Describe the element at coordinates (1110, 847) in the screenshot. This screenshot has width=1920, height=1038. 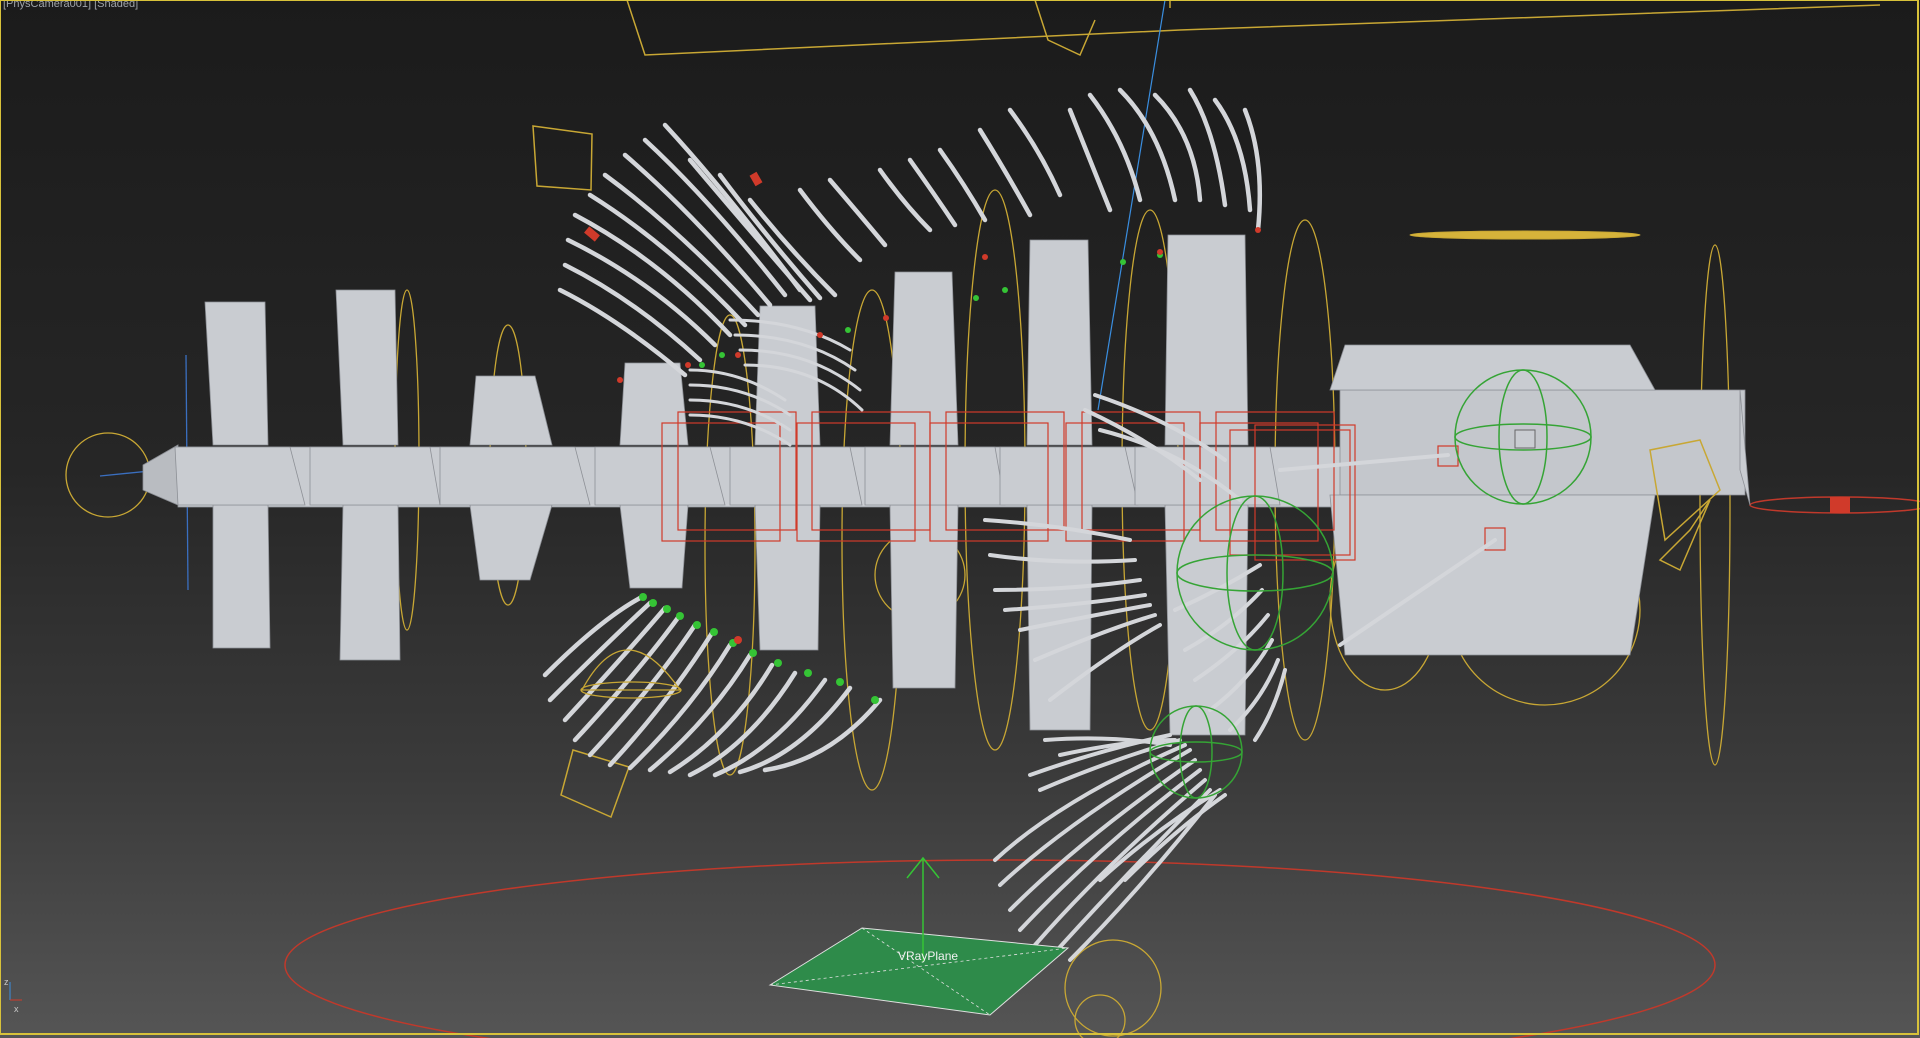
I see `lower-feather-fan` at that location.